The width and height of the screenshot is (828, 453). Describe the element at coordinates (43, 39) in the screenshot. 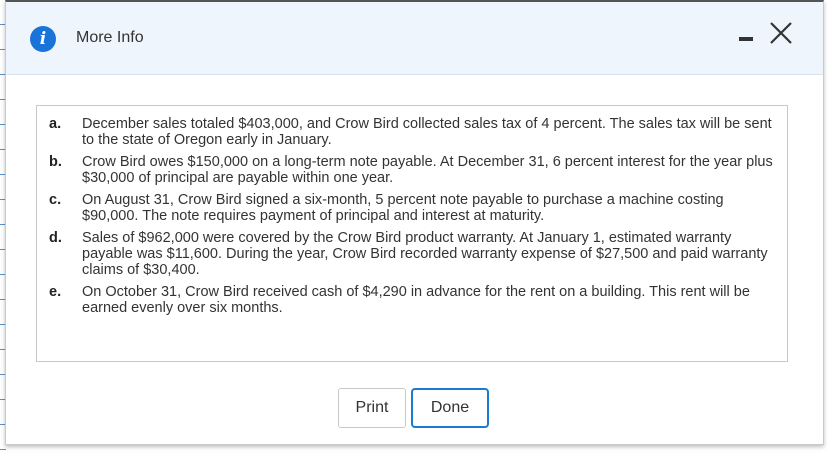

I see `info-icon: i` at that location.